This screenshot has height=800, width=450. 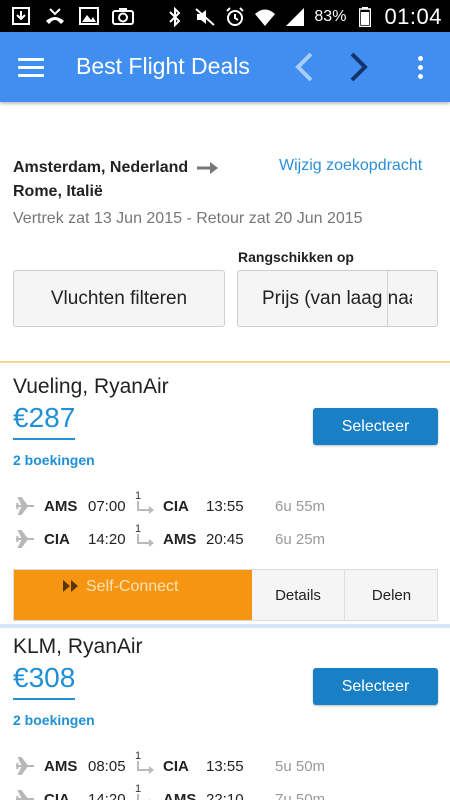 I want to click on image-icon, so click(x=89, y=16).